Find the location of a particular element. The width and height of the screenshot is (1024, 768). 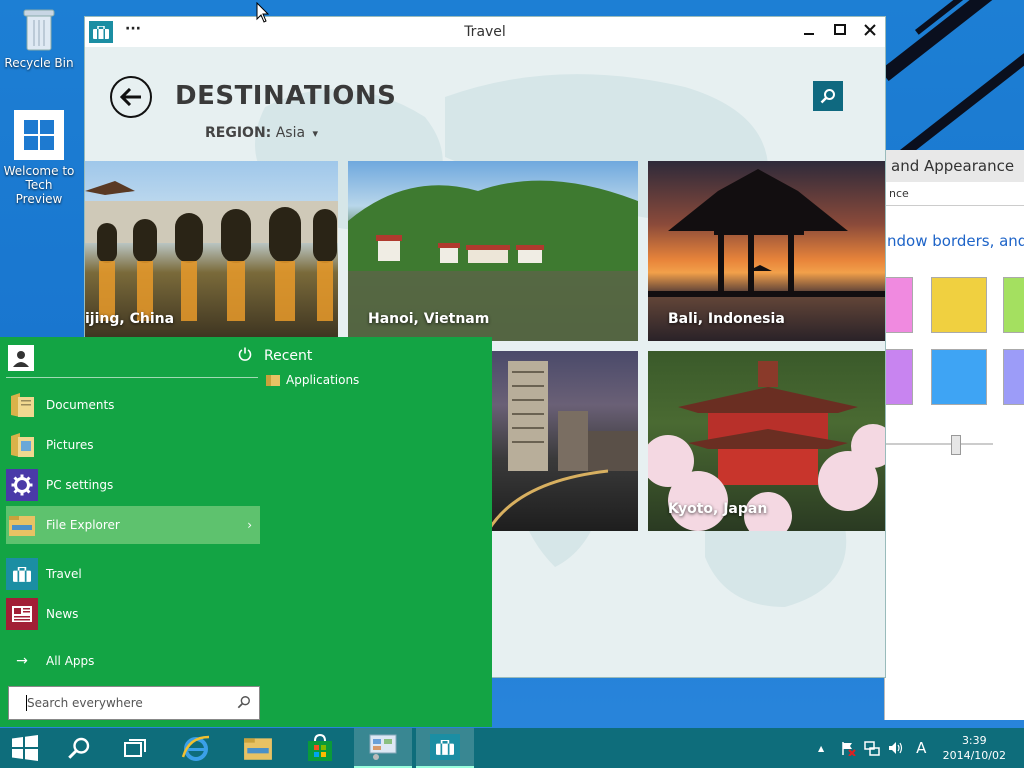

menu-item-label: Pictures is located at coordinates (70, 445).